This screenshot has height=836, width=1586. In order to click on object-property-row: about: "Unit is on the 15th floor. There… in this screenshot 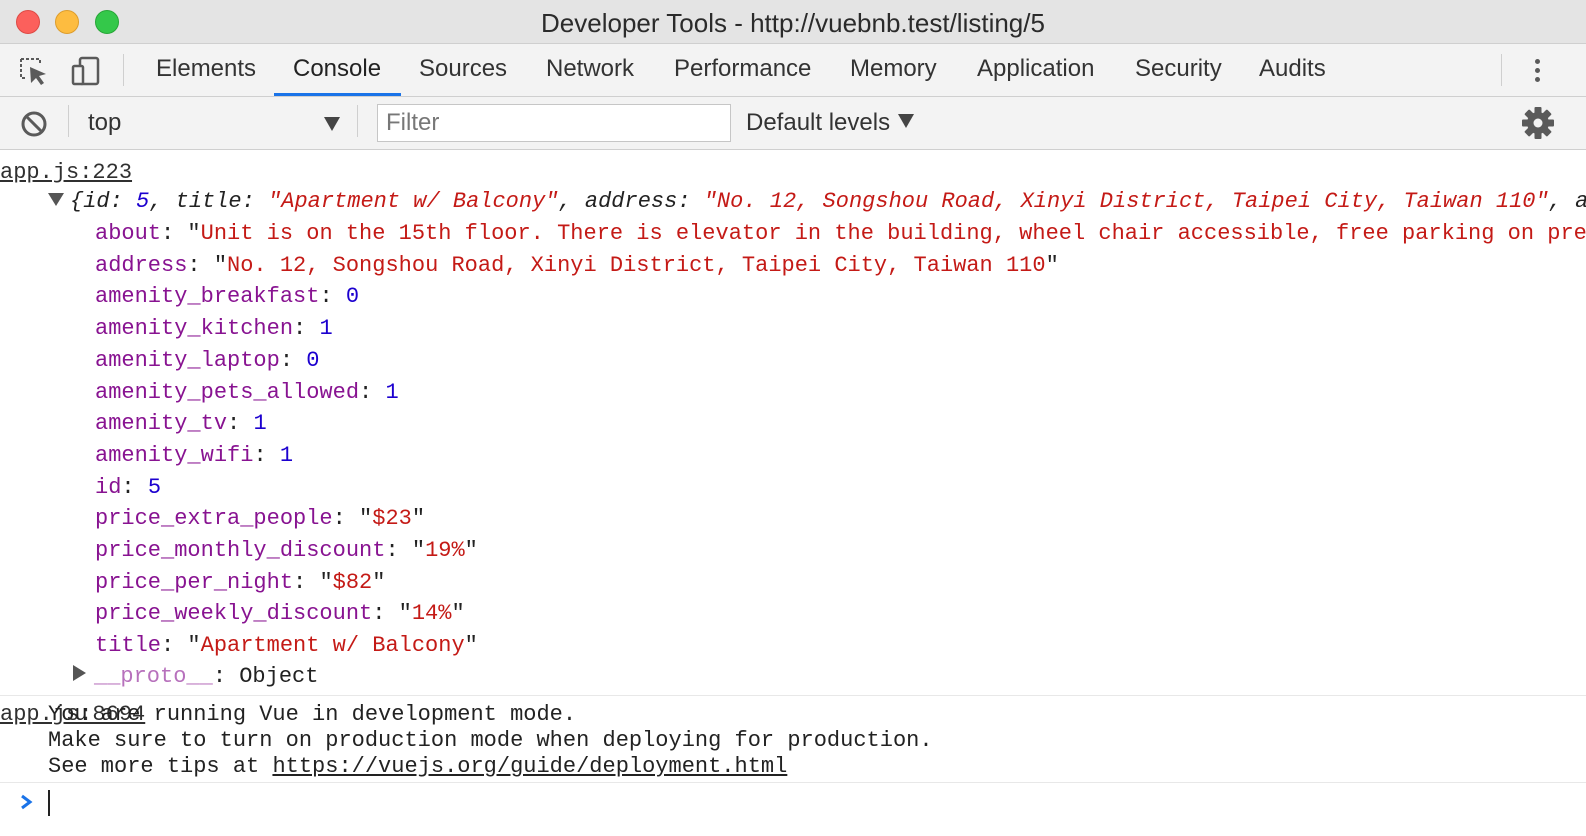, I will do `click(840, 233)`.